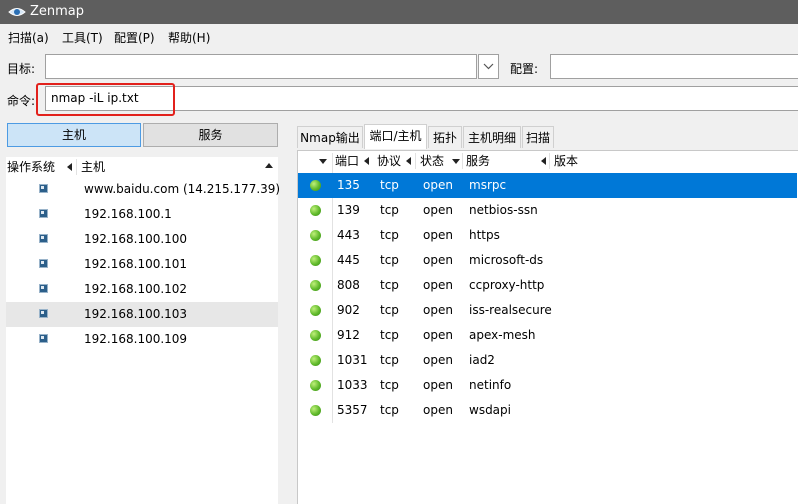  I want to click on cell-service: msrpc, so click(488, 185).